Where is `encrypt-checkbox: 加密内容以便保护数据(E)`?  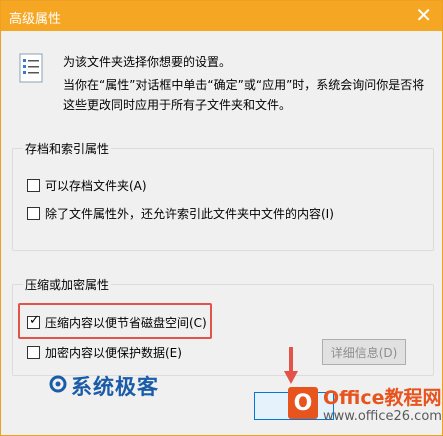 encrypt-checkbox: 加密内容以便保护数据(E) is located at coordinates (104, 352).